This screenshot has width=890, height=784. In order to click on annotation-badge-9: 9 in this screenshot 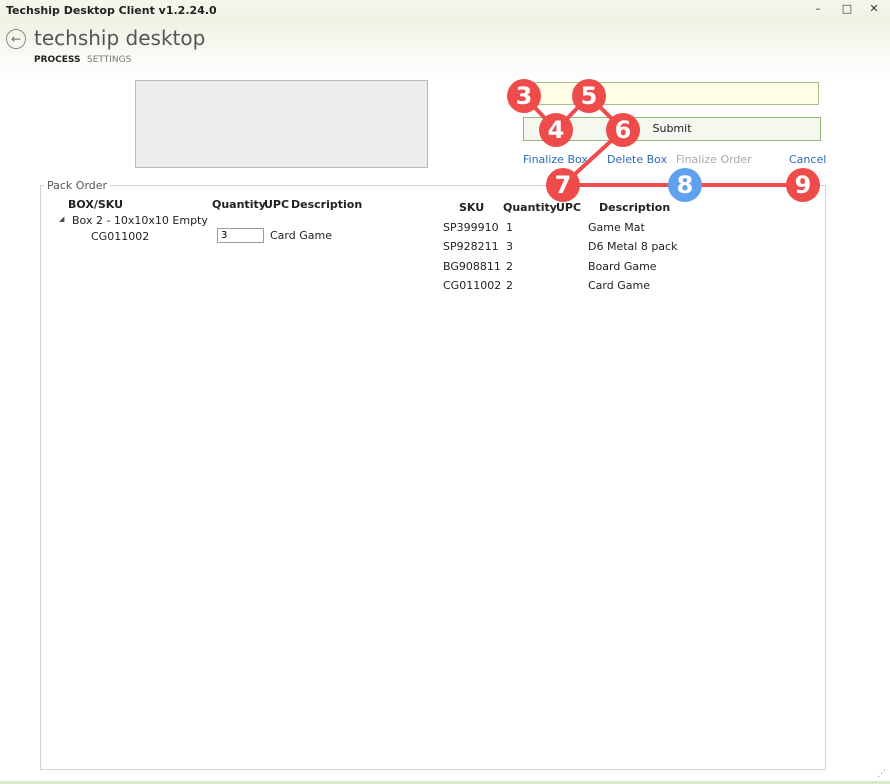, I will do `click(803, 185)`.